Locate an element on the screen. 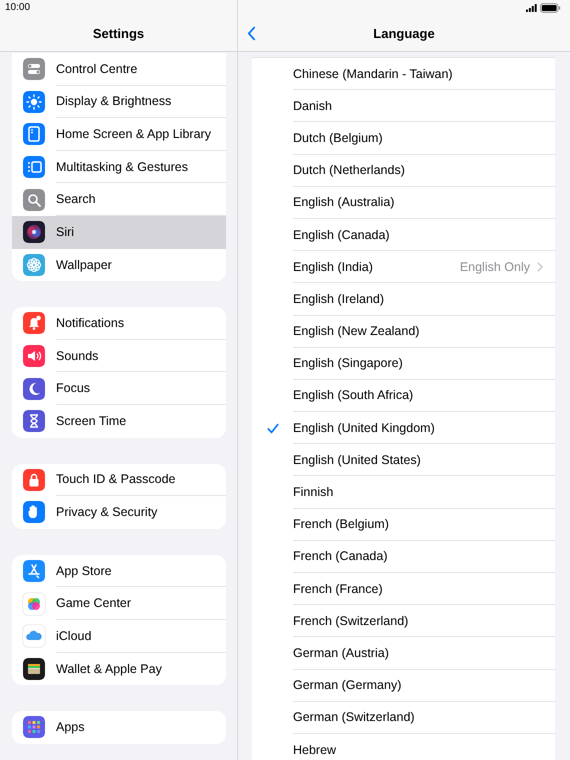 This screenshot has width=570, height=760. signal-icon is located at coordinates (531, 8).